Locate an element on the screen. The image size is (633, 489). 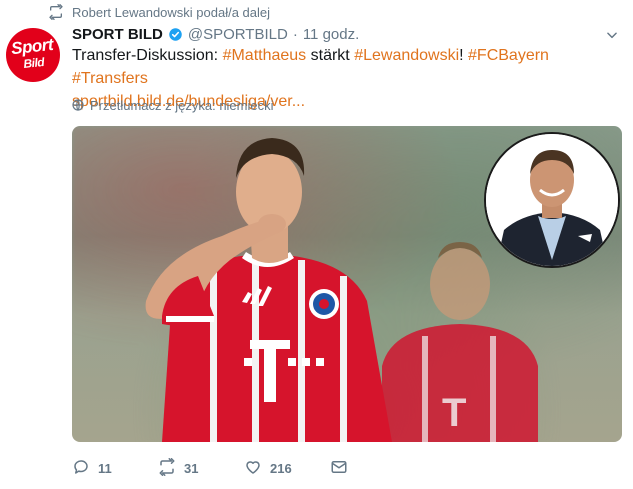
envelope-icon is located at coordinates (339, 468).